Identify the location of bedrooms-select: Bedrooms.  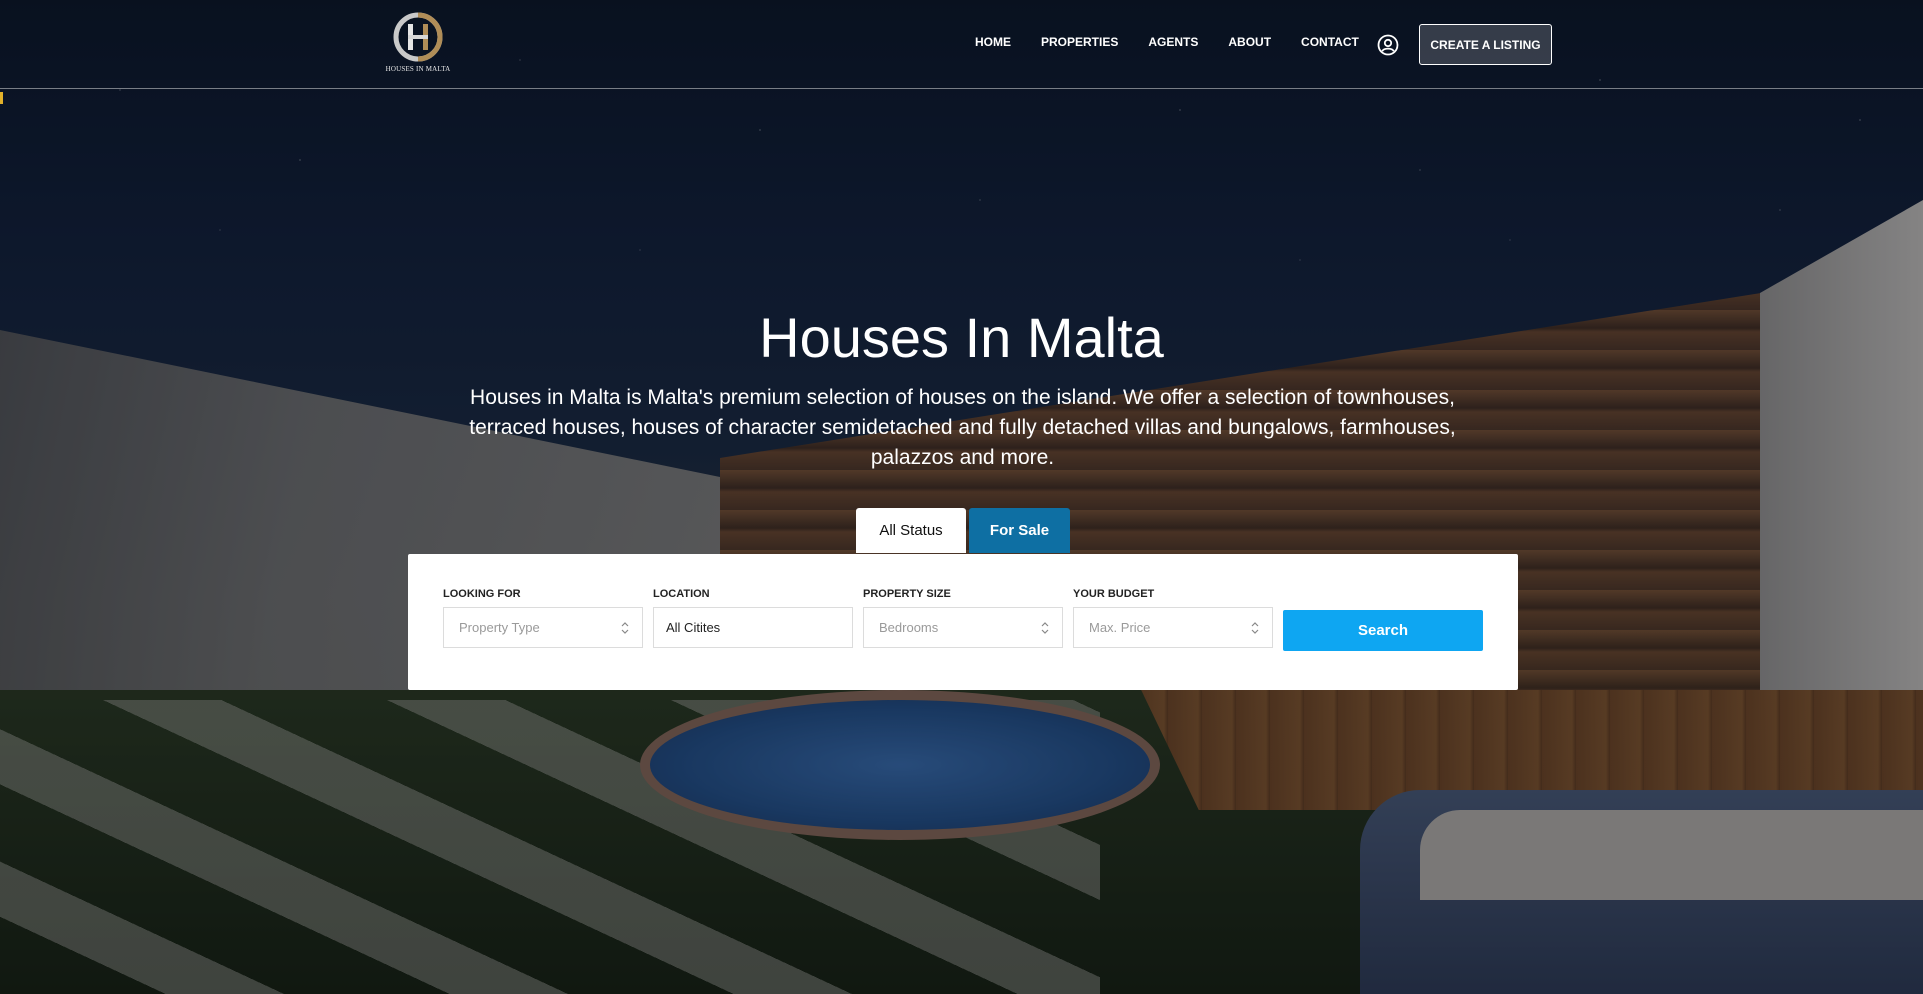
(963, 627).